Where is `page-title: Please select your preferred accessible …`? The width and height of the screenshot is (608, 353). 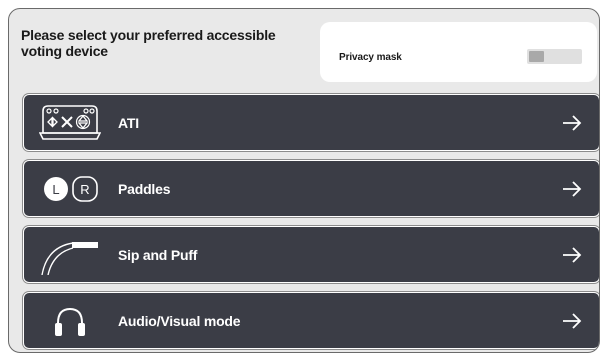
page-title: Please select your preferred accessible … is located at coordinates (148, 43).